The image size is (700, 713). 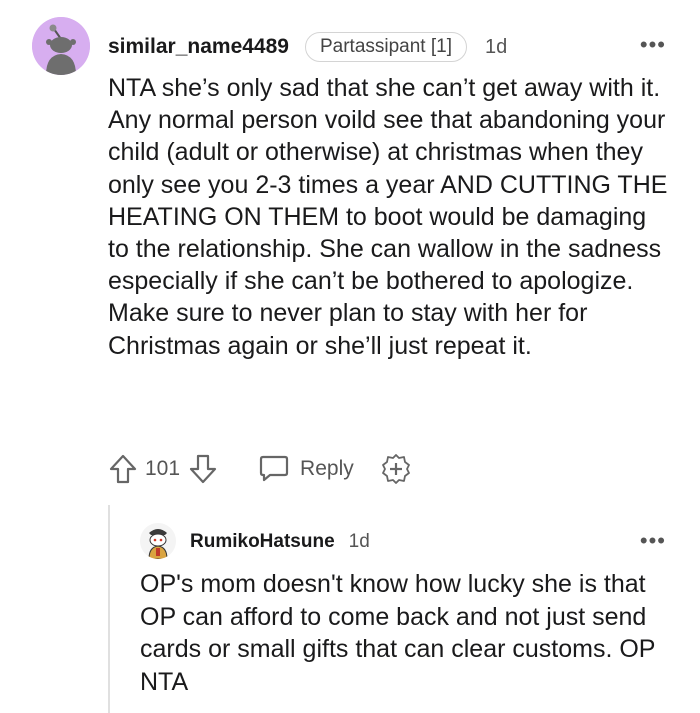 I want to click on plus-award-icon, so click(x=396, y=469).